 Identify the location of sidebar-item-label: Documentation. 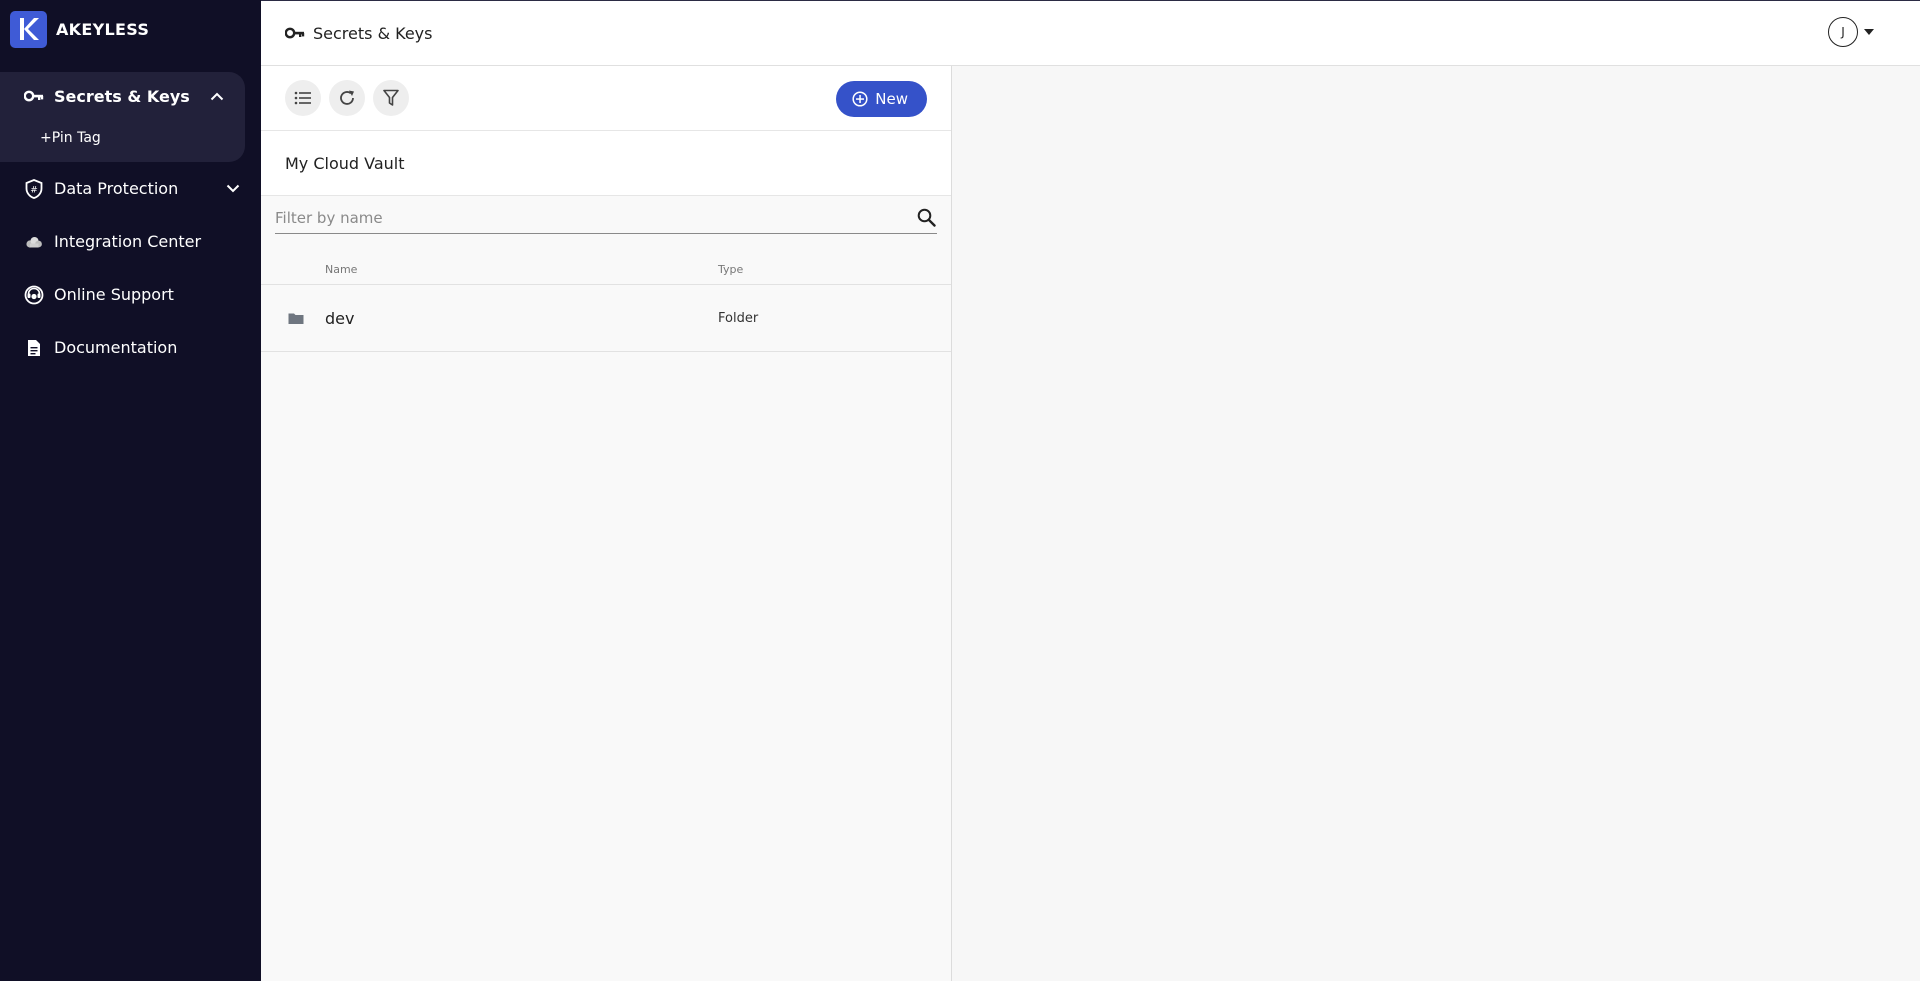
(116, 347).